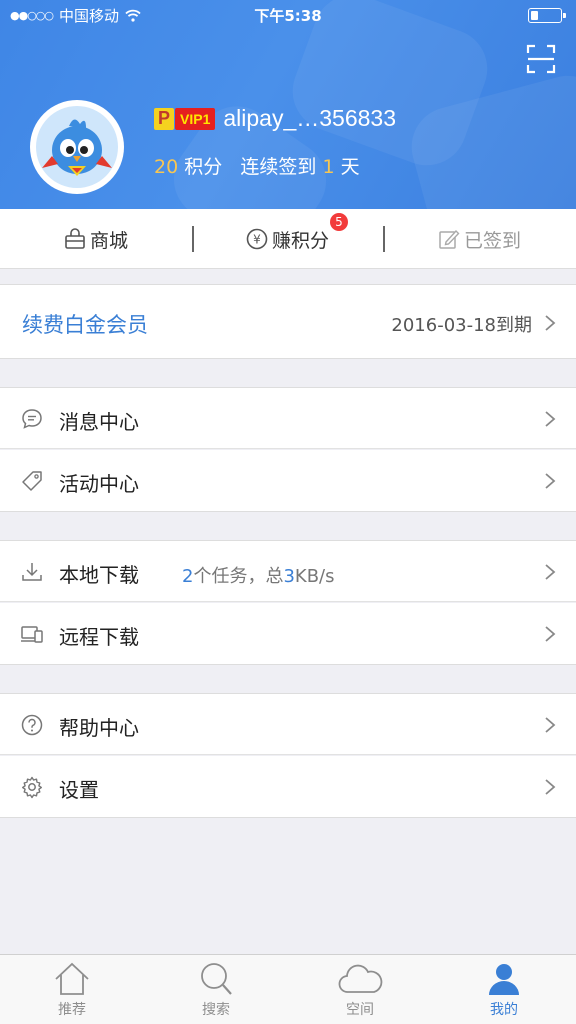 The image size is (576, 1024). I want to click on status-time: 下午5:38, so click(288, 16).